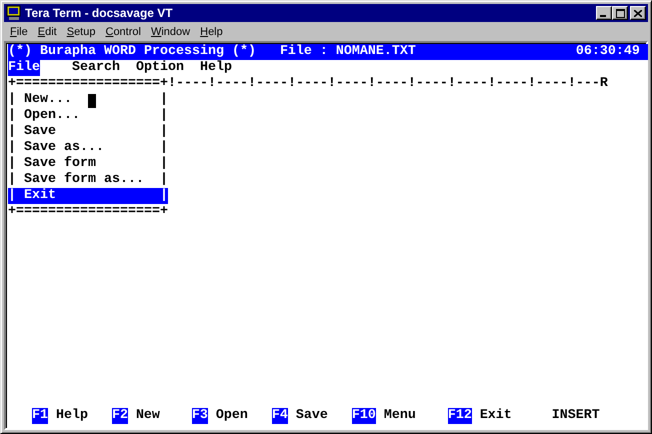 This screenshot has height=434, width=652. What do you see at coordinates (400, 416) in the screenshot?
I see `key-label: Menu` at bounding box center [400, 416].